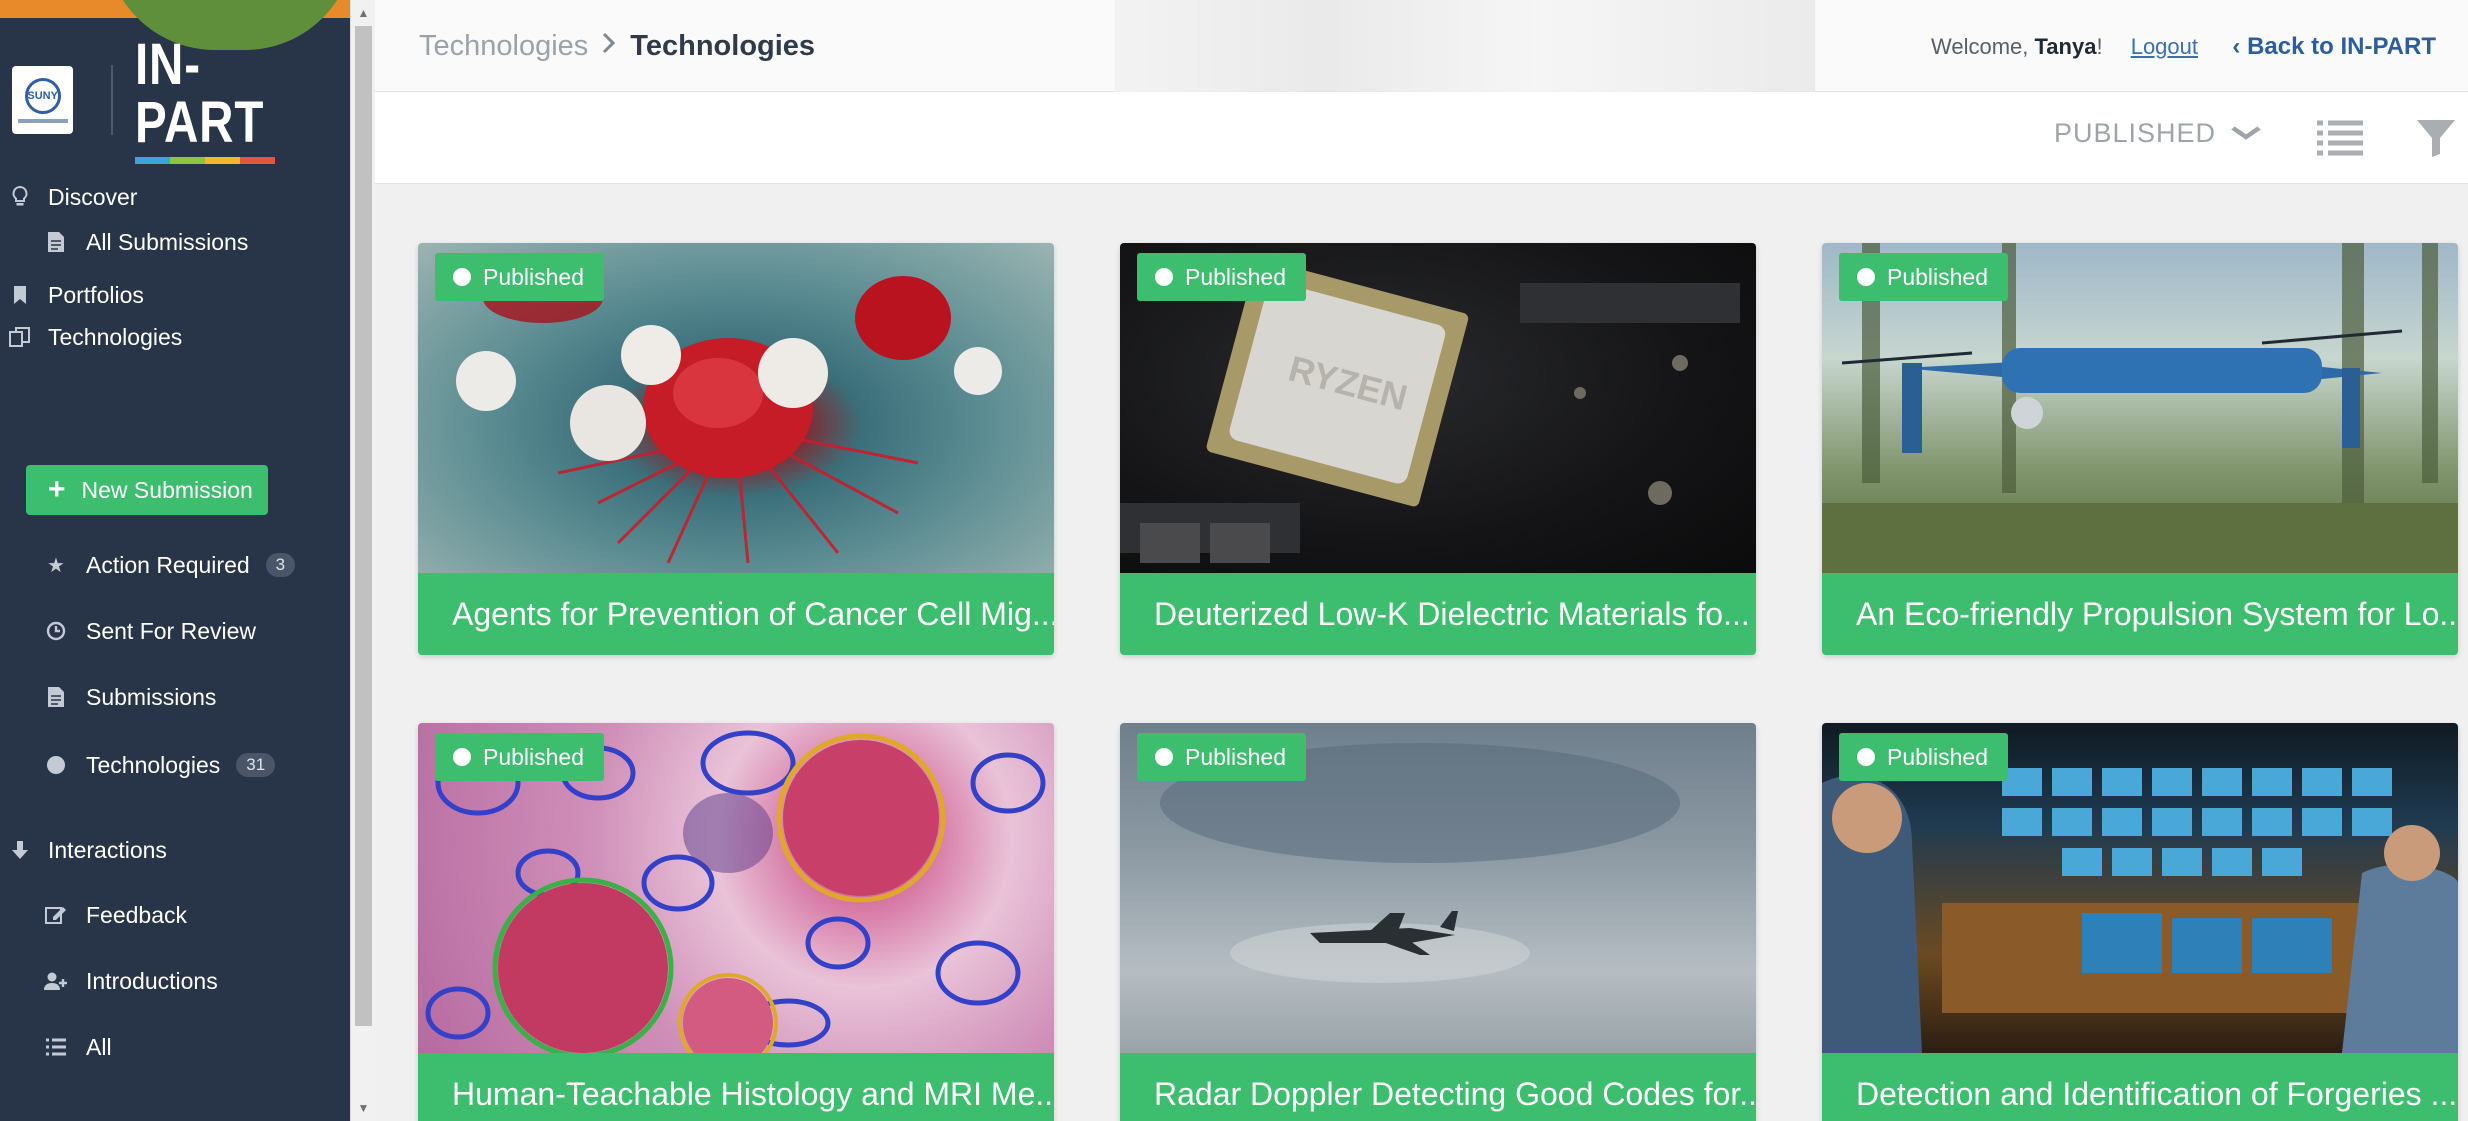  What do you see at coordinates (153, 764) in the screenshot?
I see `nav-technologies-sub-label: Technologies` at bounding box center [153, 764].